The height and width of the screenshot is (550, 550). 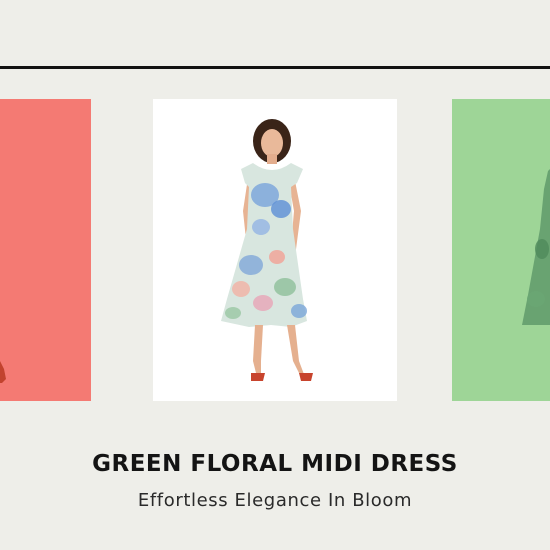 What do you see at coordinates (275, 500) in the screenshot?
I see `product-tagline: Effortless Elegance In Bloom` at bounding box center [275, 500].